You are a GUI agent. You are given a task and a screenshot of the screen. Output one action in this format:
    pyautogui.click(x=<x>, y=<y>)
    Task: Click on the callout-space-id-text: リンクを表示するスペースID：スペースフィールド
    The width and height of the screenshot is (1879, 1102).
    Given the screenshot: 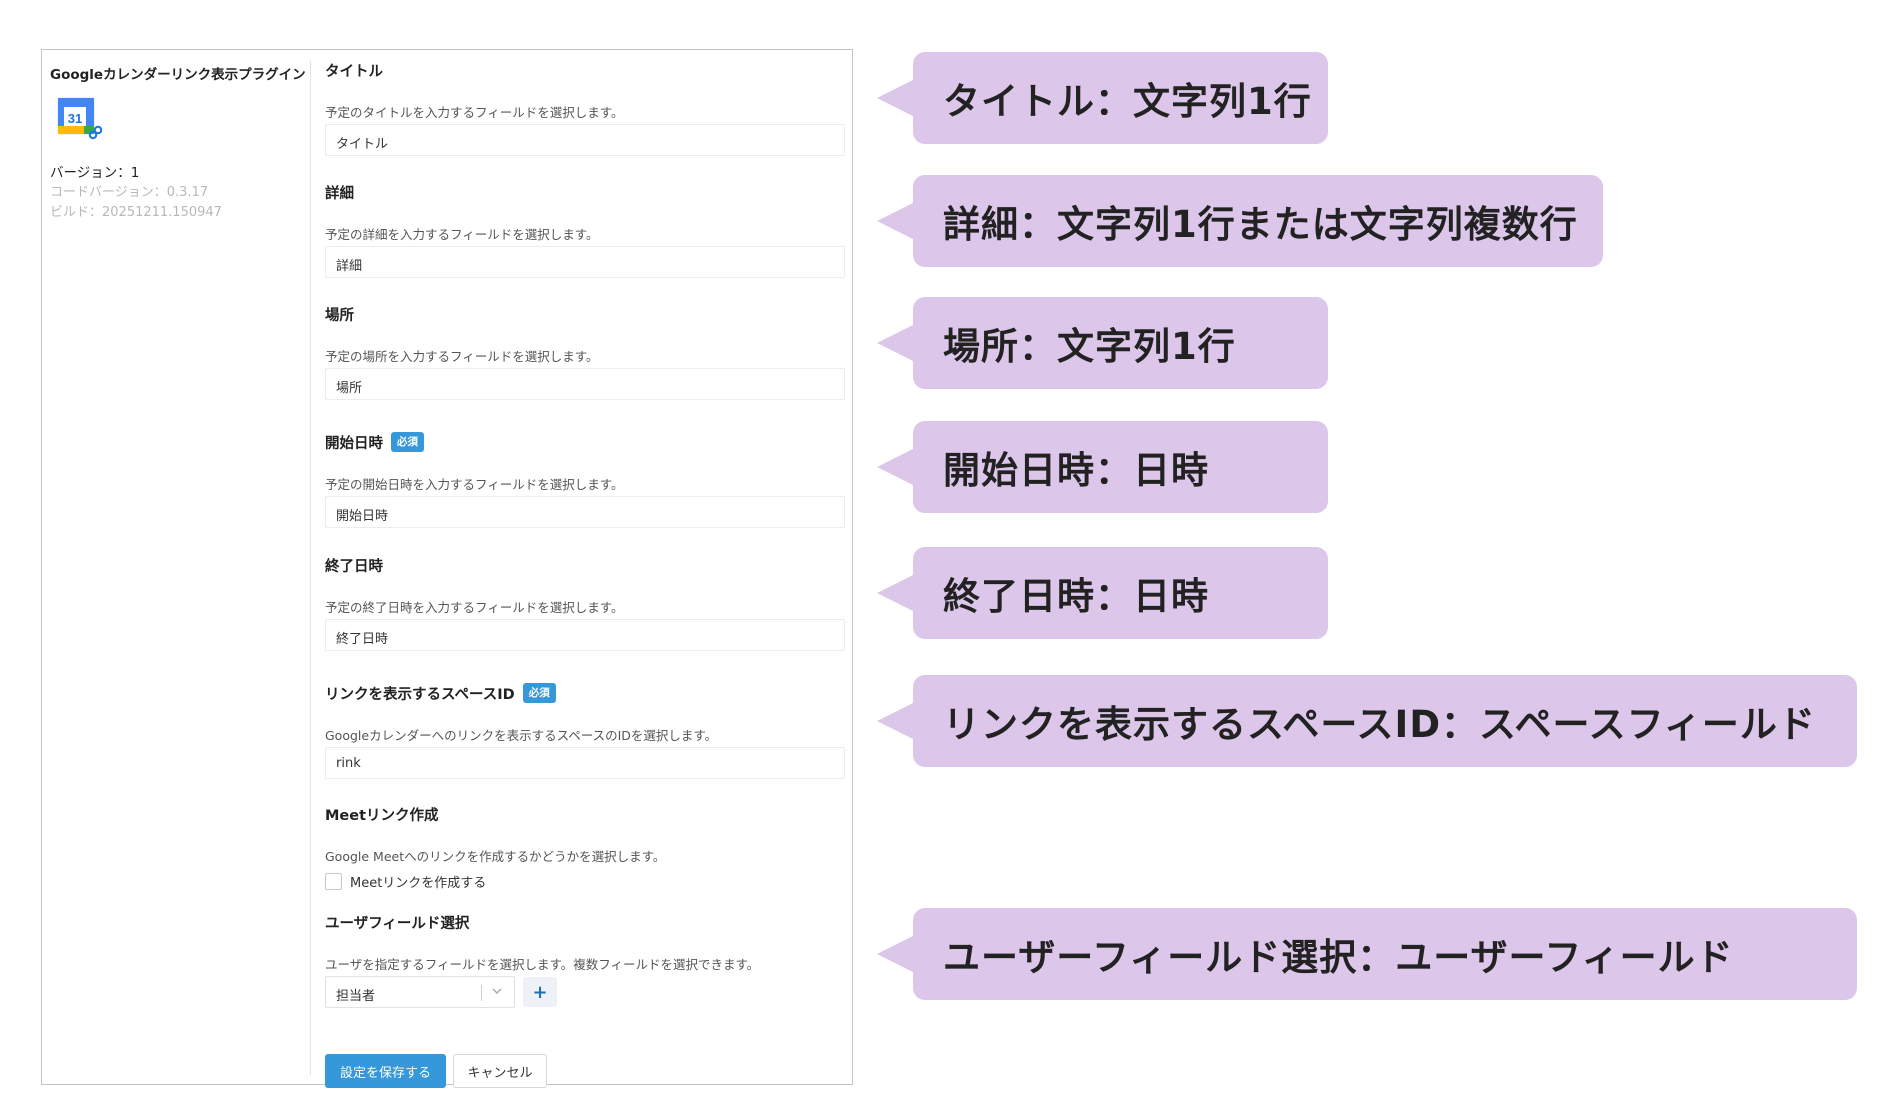 What is the action you would take?
    pyautogui.click(x=1379, y=724)
    